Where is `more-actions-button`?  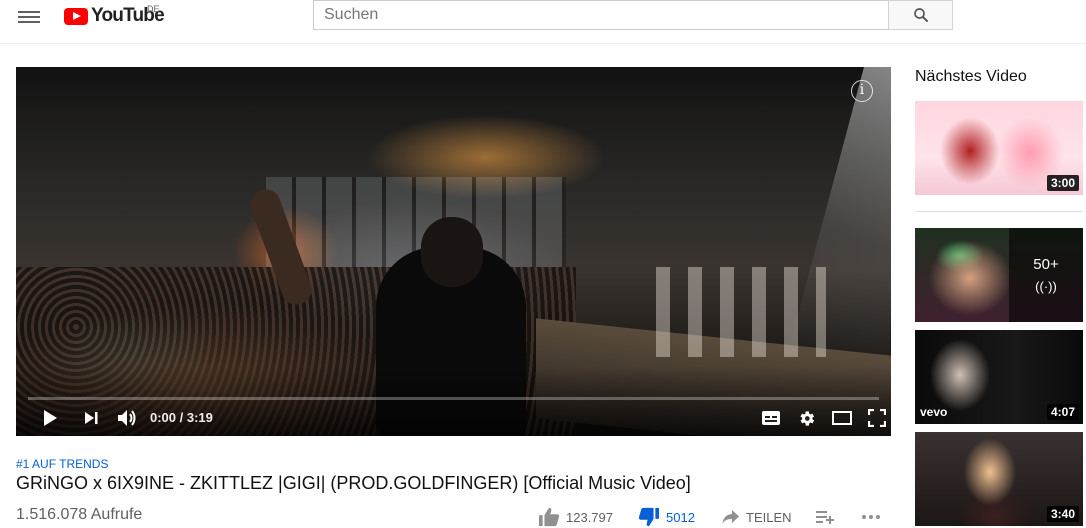 more-actions-button is located at coordinates (871, 517).